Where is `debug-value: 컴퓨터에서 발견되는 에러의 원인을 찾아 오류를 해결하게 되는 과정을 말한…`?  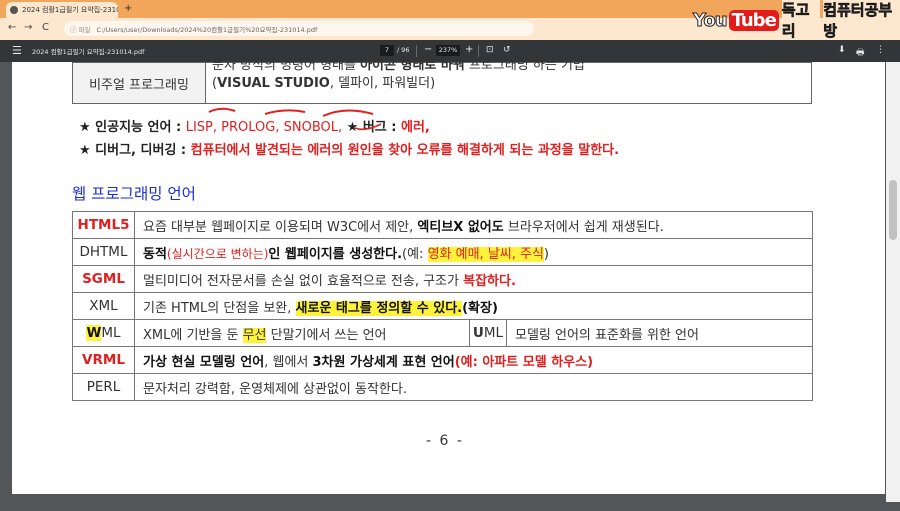
debug-value: 컴퓨터에서 발견되는 에러의 원인을 찾아 오류를 해결하게 되는 과정을 말한… is located at coordinates (405, 150).